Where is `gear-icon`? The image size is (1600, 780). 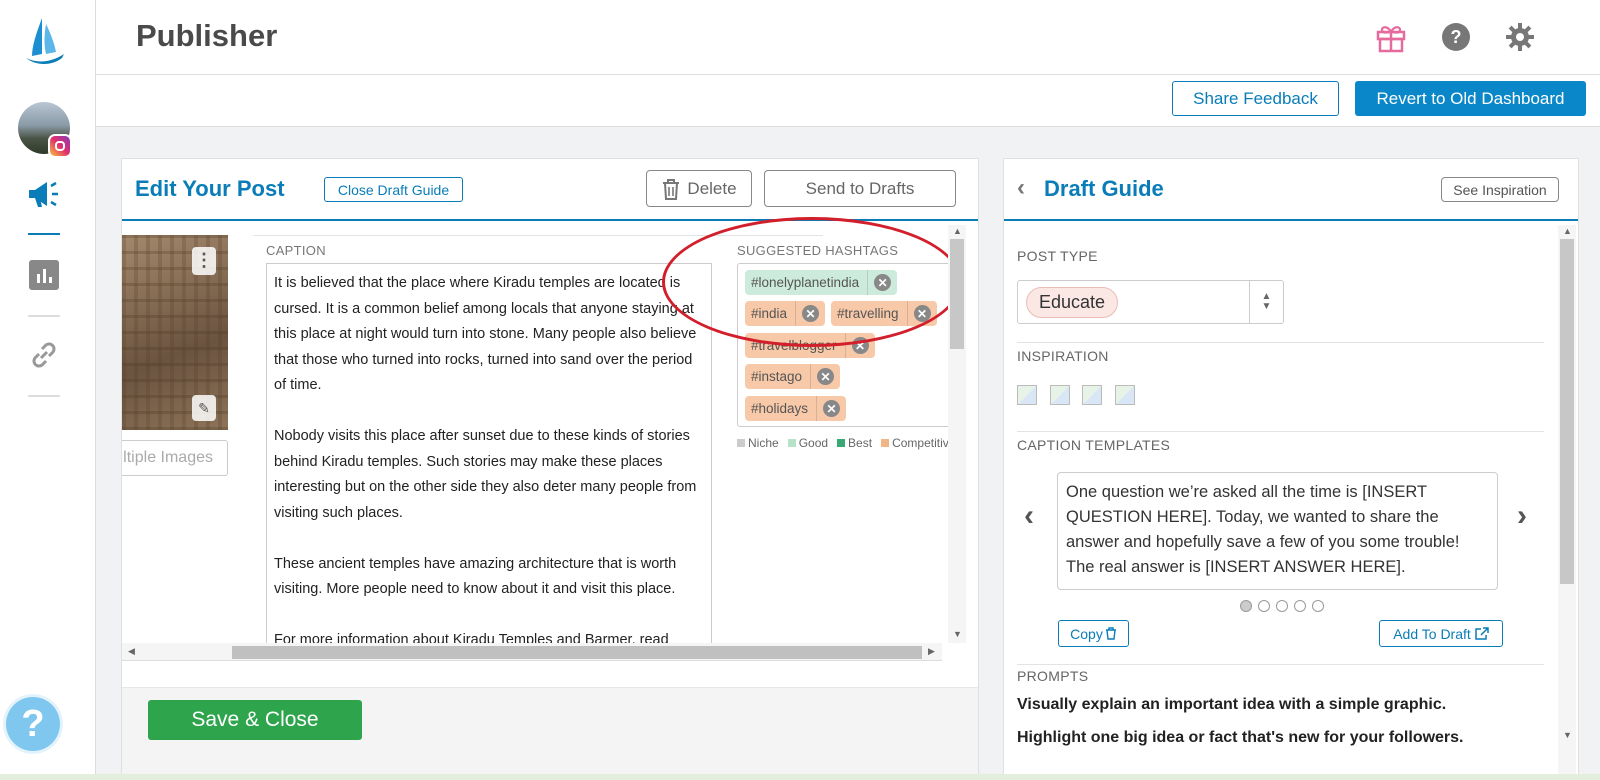
gear-icon is located at coordinates (1520, 37).